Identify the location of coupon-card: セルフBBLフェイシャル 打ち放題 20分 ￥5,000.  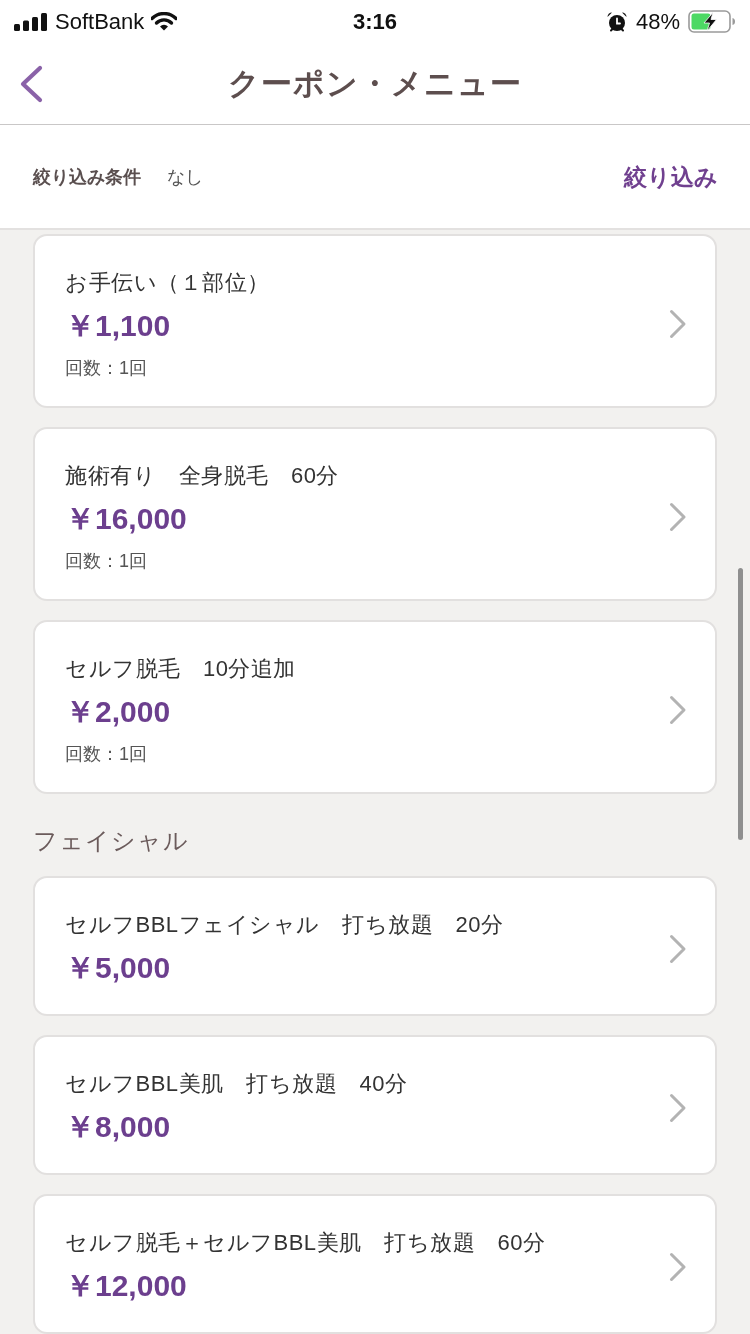
(375, 946).